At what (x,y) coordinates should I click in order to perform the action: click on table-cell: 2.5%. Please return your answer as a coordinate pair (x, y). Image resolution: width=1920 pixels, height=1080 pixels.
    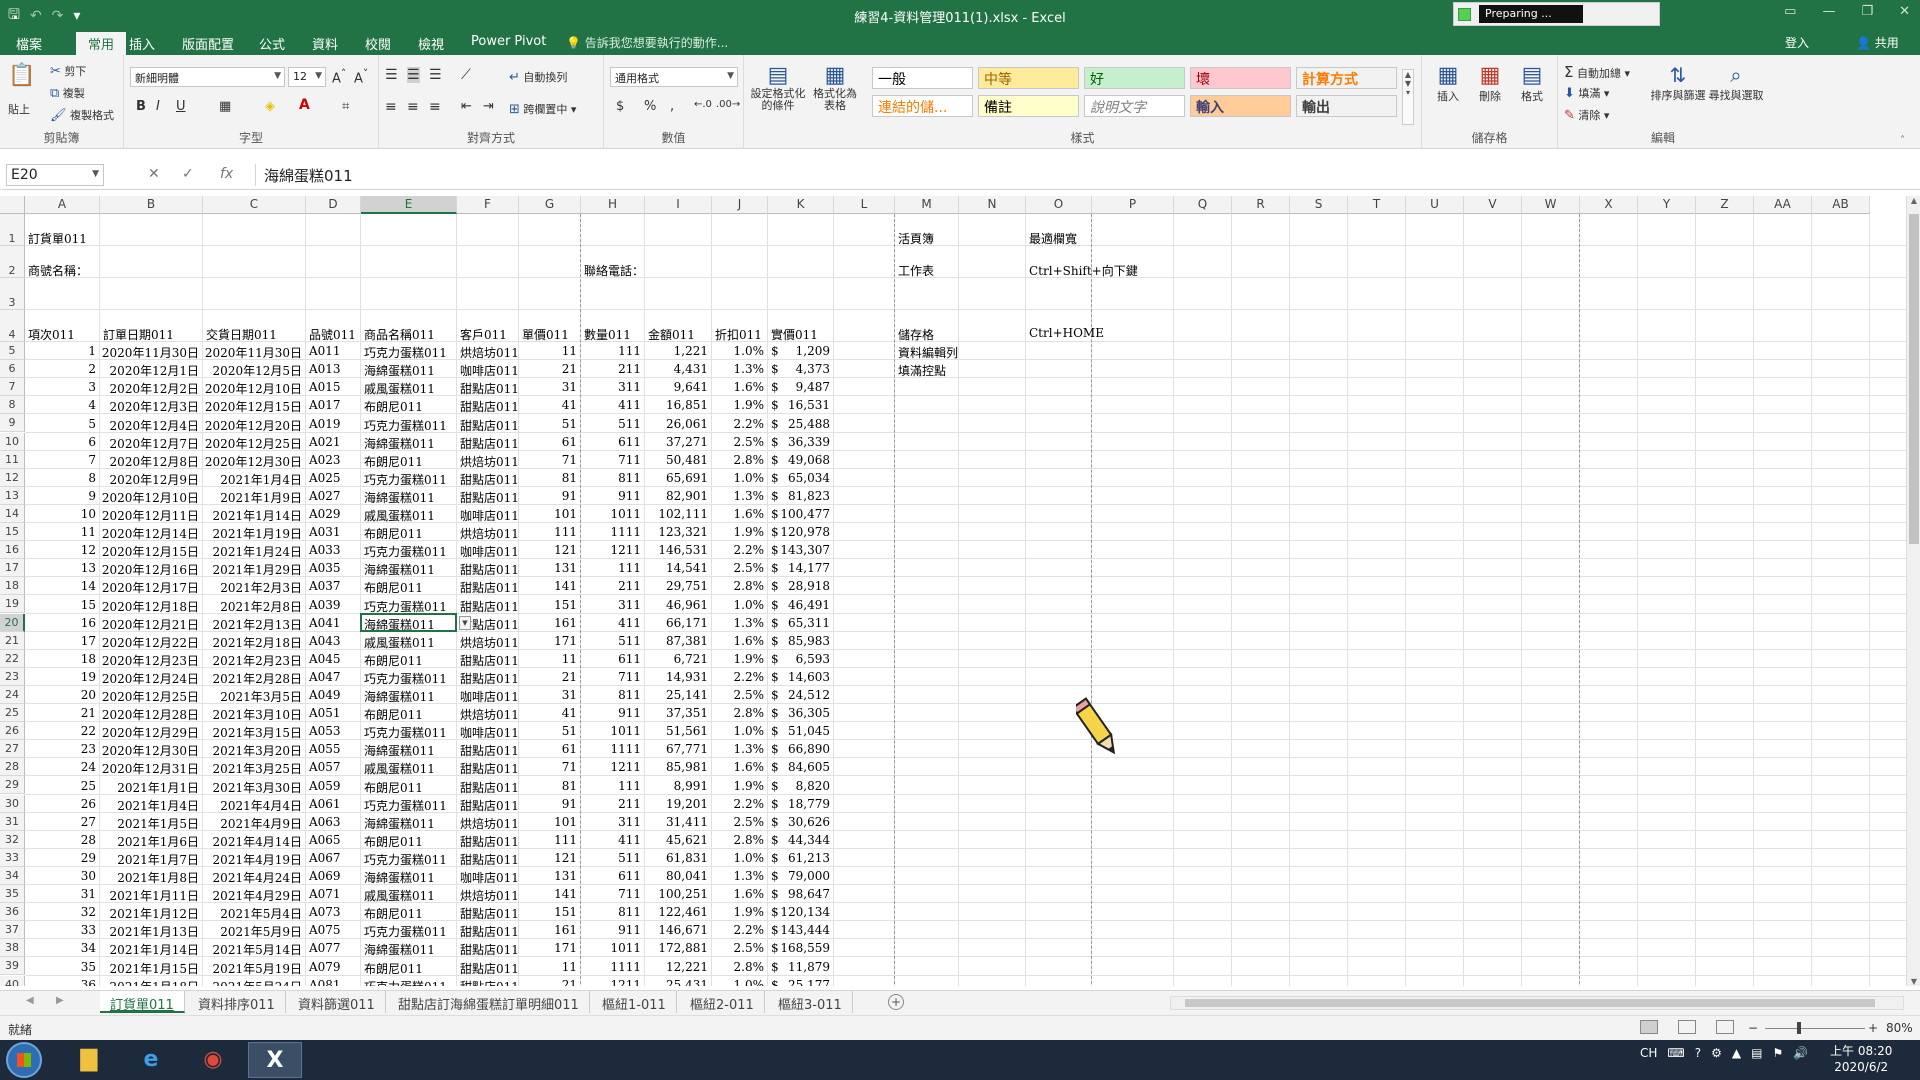
    Looking at the image, I should click on (738, 948).